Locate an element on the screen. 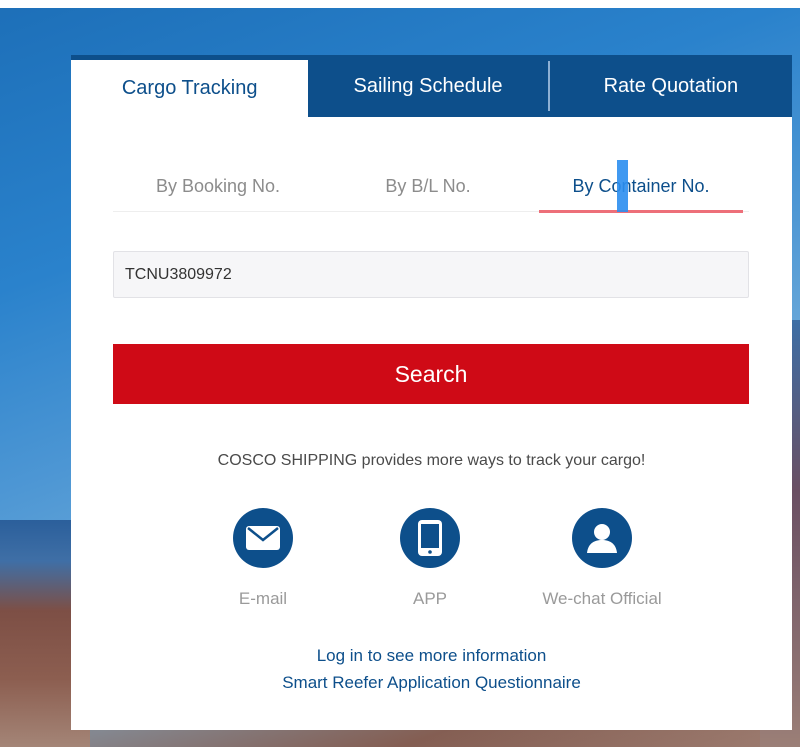 Image resolution: width=800 pixels, height=747 pixels. tab-cargo-tracking: Cargo Tracking is located at coordinates (190, 88).